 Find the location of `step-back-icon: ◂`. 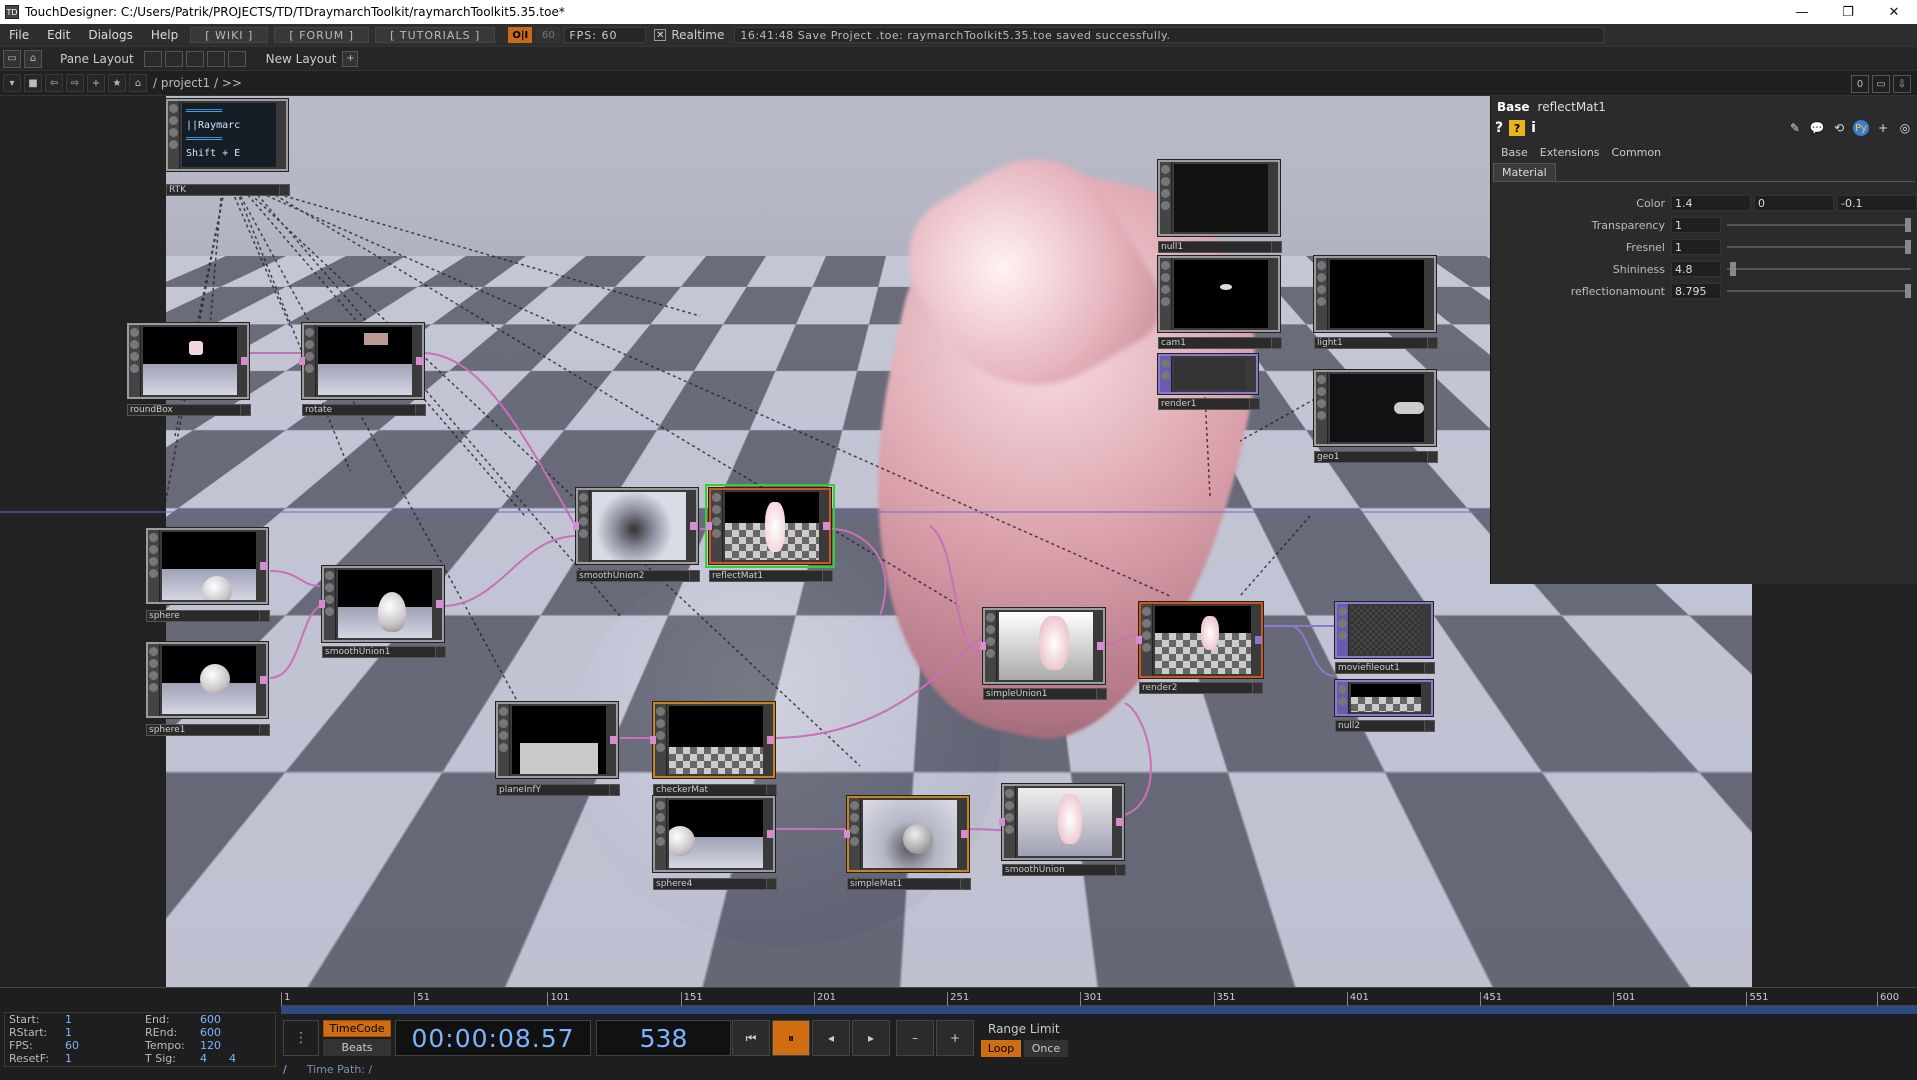

step-back-icon: ◂ is located at coordinates (831, 1038).